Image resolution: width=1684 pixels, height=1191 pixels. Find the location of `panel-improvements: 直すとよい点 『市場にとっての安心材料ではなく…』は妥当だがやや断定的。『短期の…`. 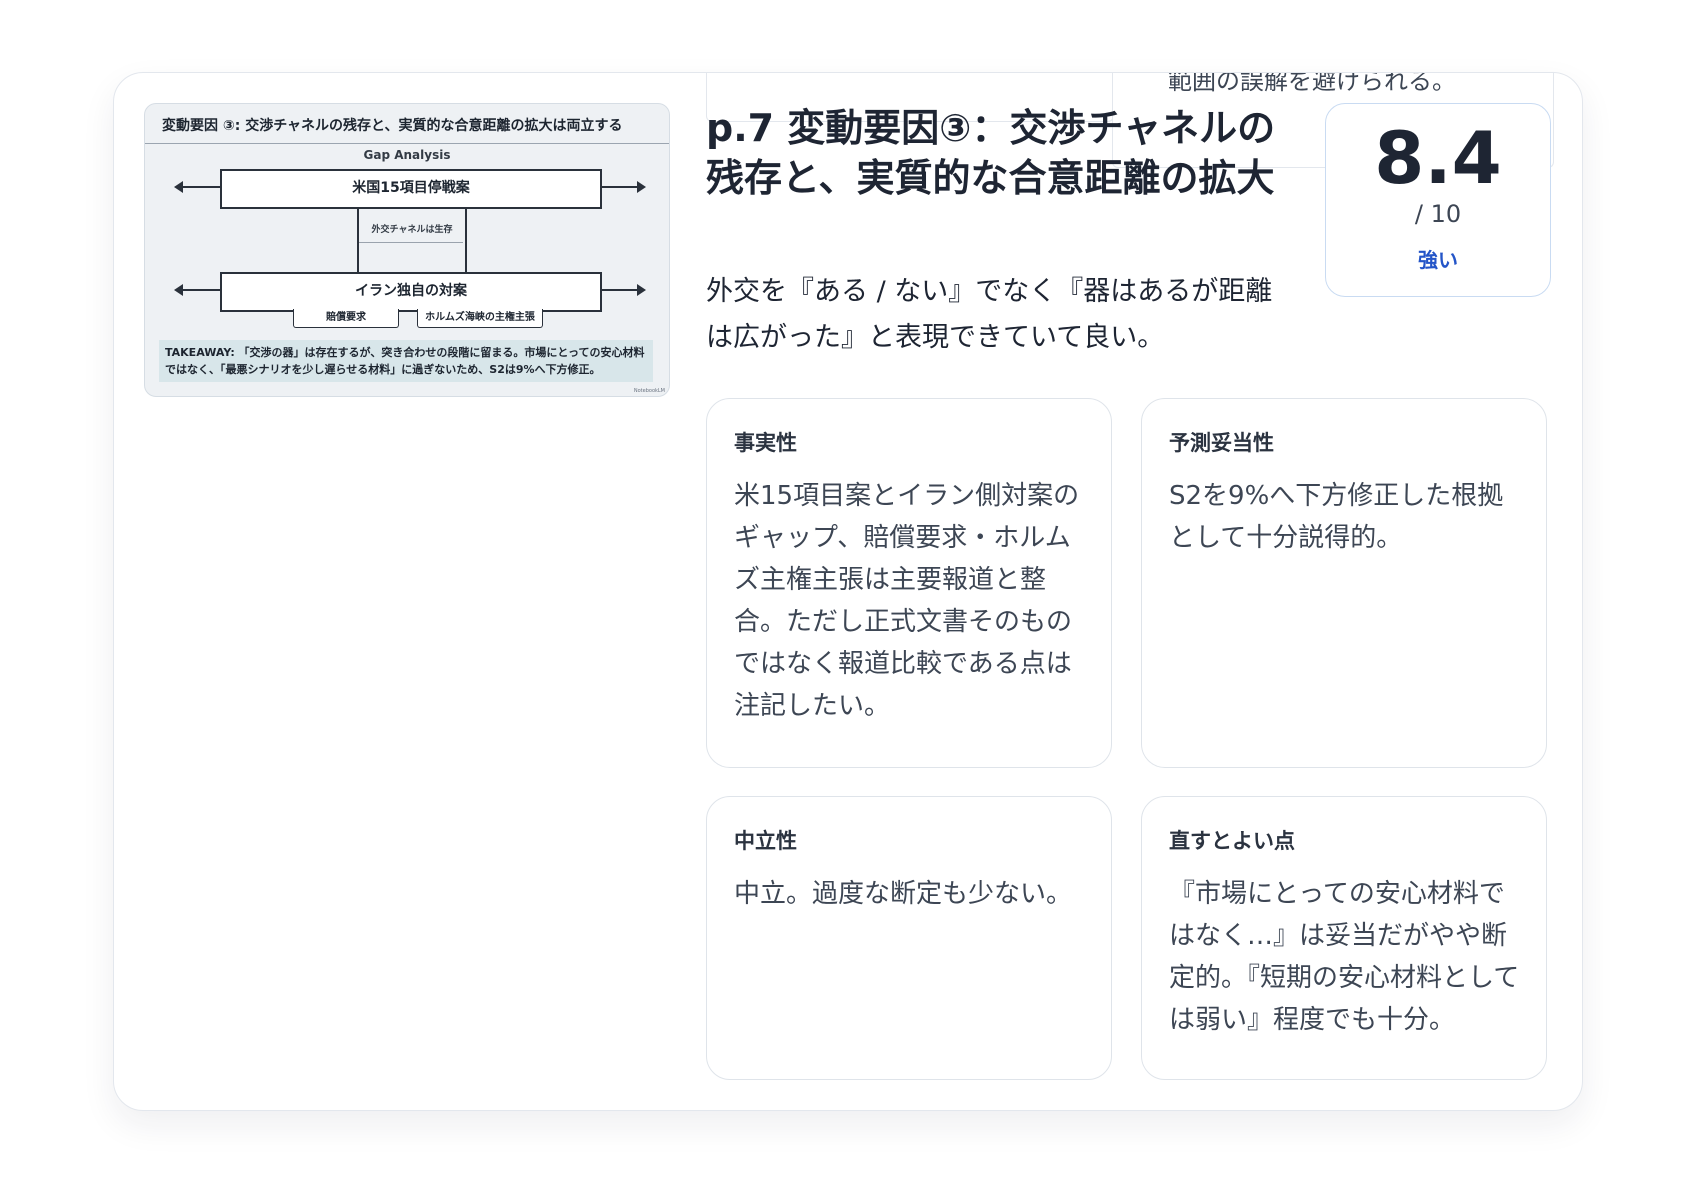

panel-improvements: 直すとよい点 『市場にとっての安心材料ではなく…』は妥当だがやや断定的。『短期の… is located at coordinates (1344, 938).